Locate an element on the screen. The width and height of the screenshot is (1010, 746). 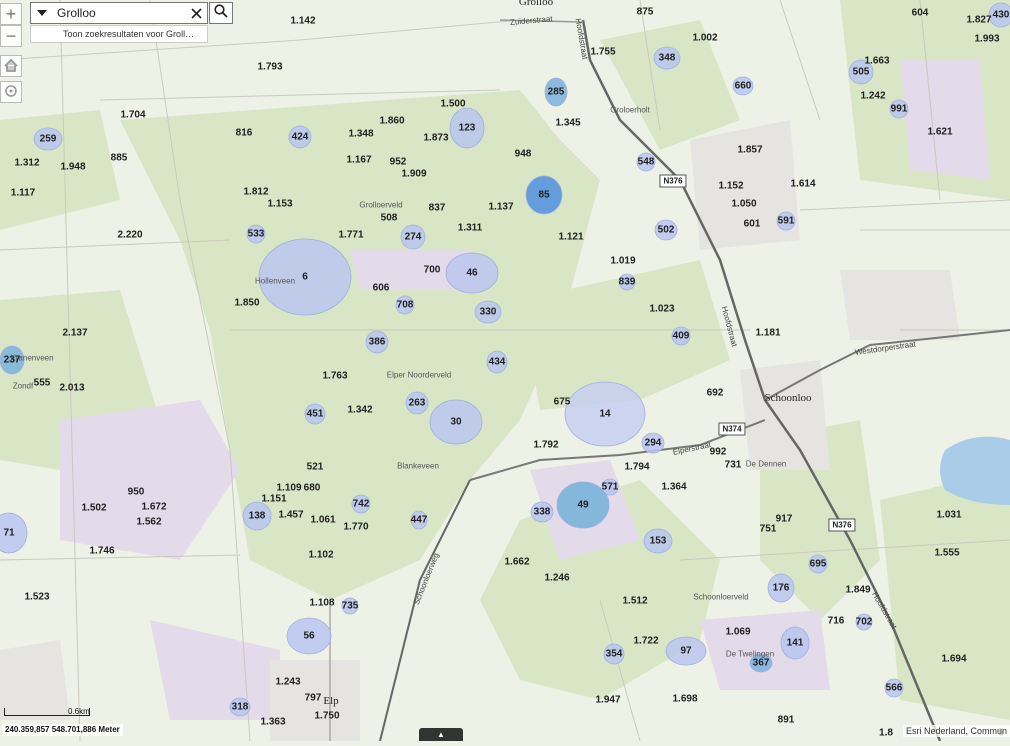
minus-icon: − is located at coordinates (11, 35).